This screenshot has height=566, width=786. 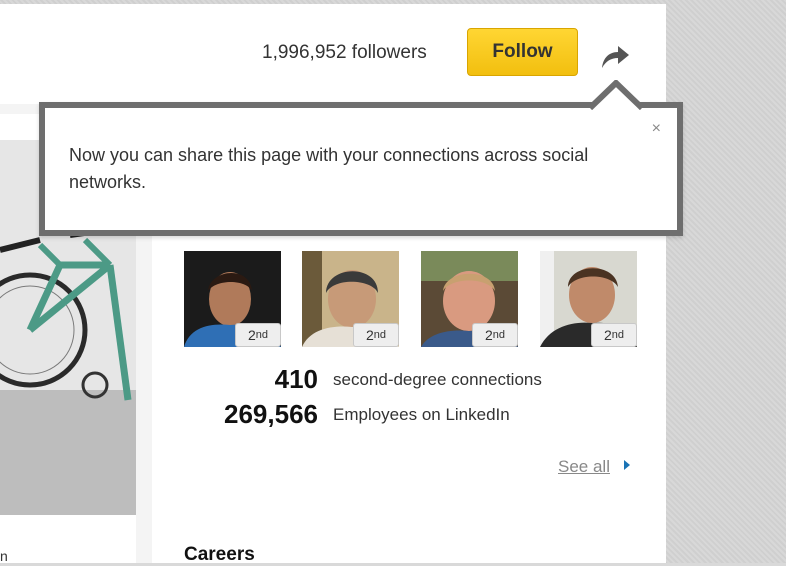 What do you see at coordinates (656, 129) in the screenshot?
I see `close-icon: ×` at bounding box center [656, 129].